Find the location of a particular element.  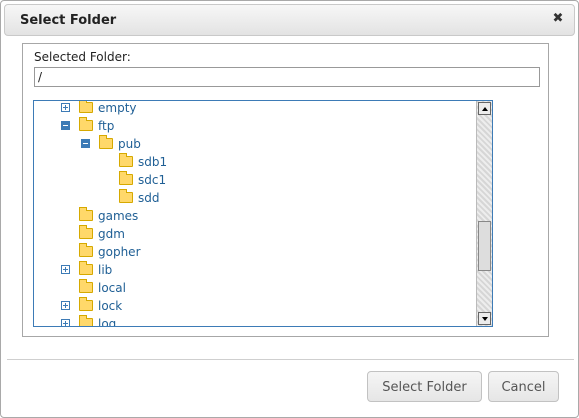

selected-folder-label: Selected Folder: is located at coordinates (82, 57).